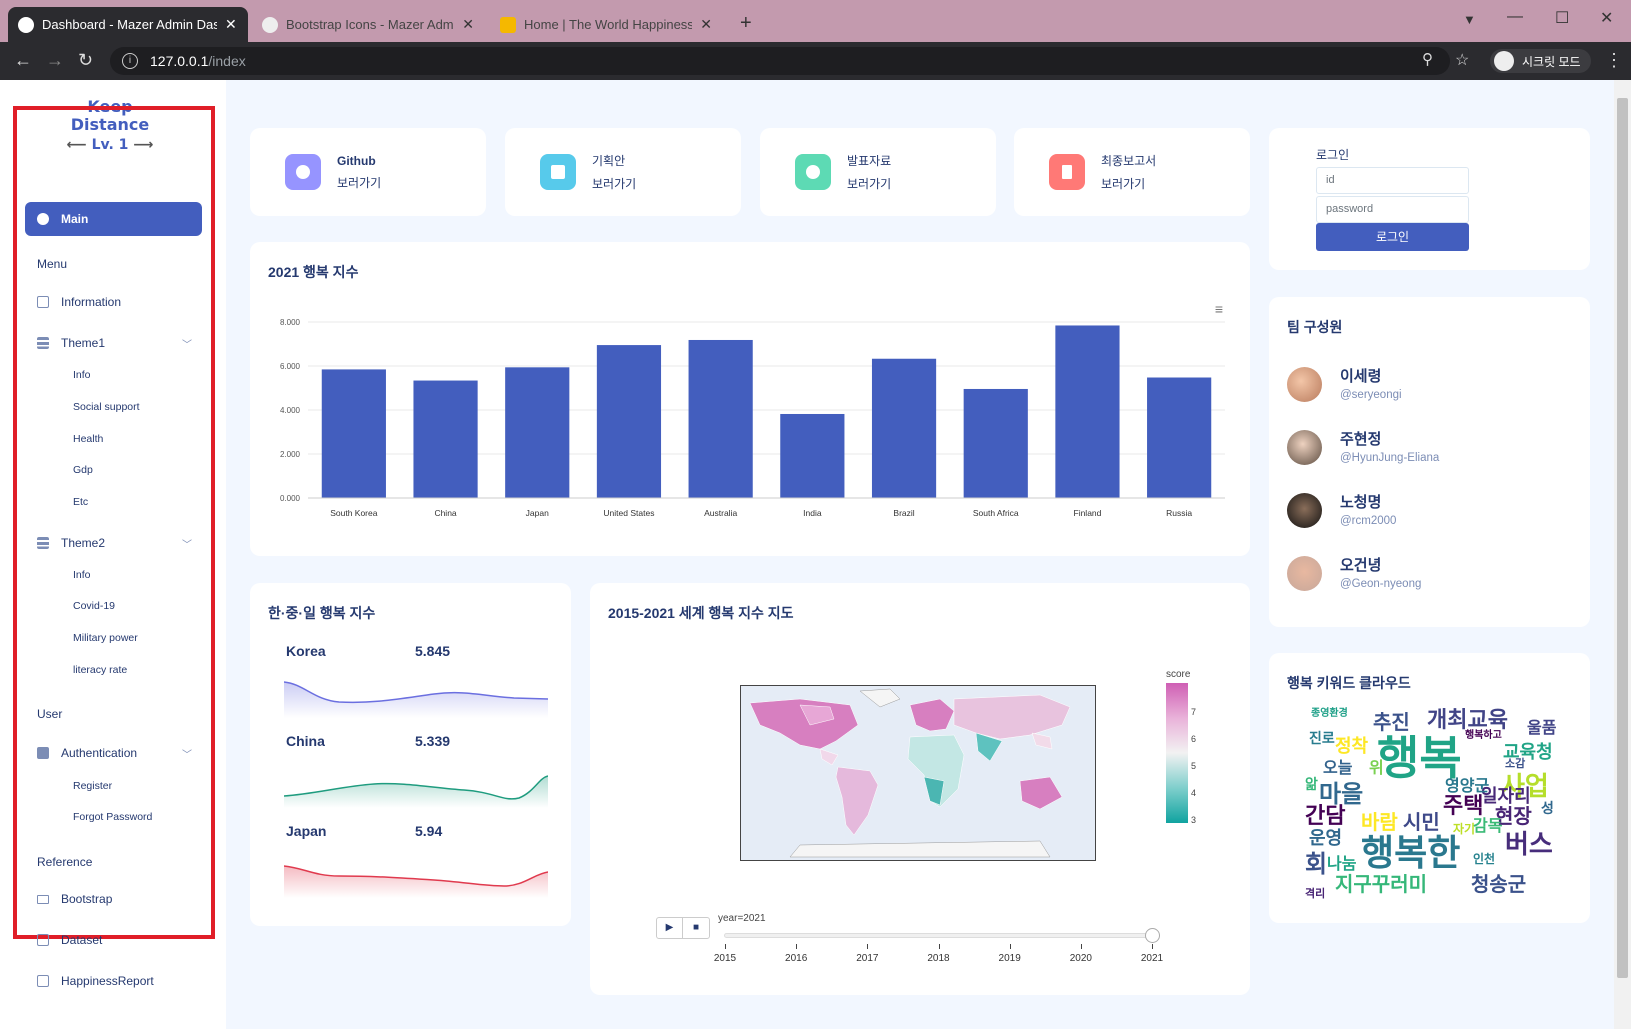 The image size is (1631, 1029). I want to click on sidebar-item-label: Bootstrap, so click(87, 899).